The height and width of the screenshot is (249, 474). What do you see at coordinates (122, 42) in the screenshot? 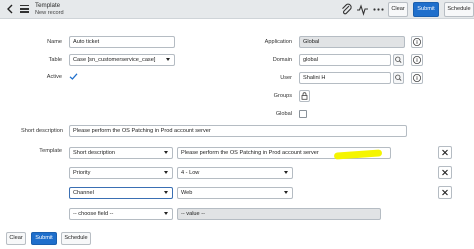
I see `name-input: Auto ticket` at bounding box center [122, 42].